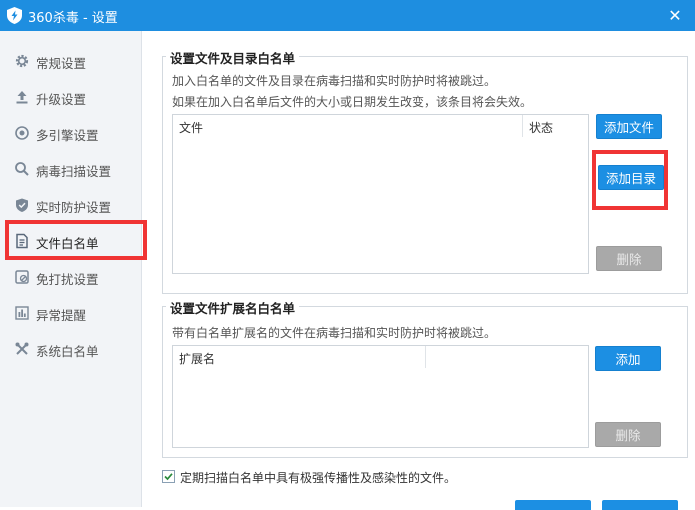 This screenshot has height=510, width=695. Describe the element at coordinates (22, 61) in the screenshot. I see `gear-icon` at that location.